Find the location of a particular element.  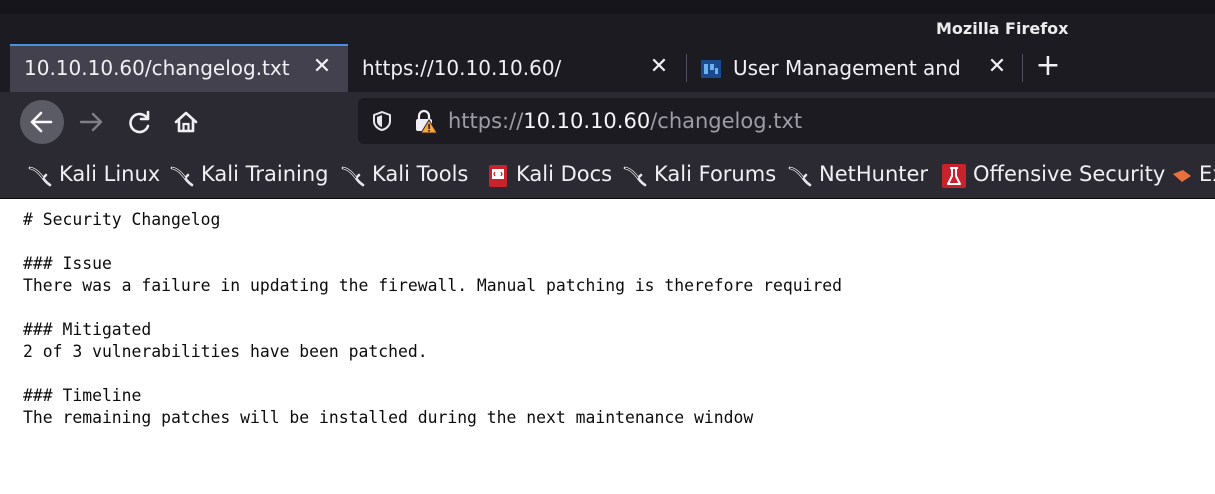

bookmark-label: Kali Training is located at coordinates (265, 174).